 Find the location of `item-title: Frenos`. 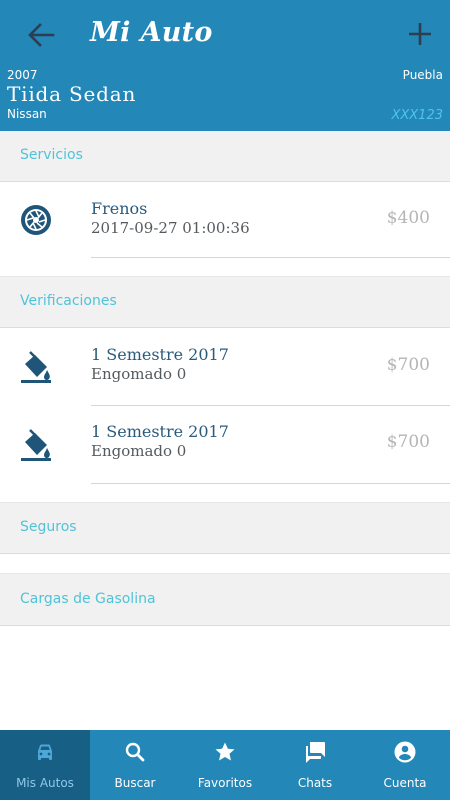

item-title: Frenos is located at coordinates (119, 208).